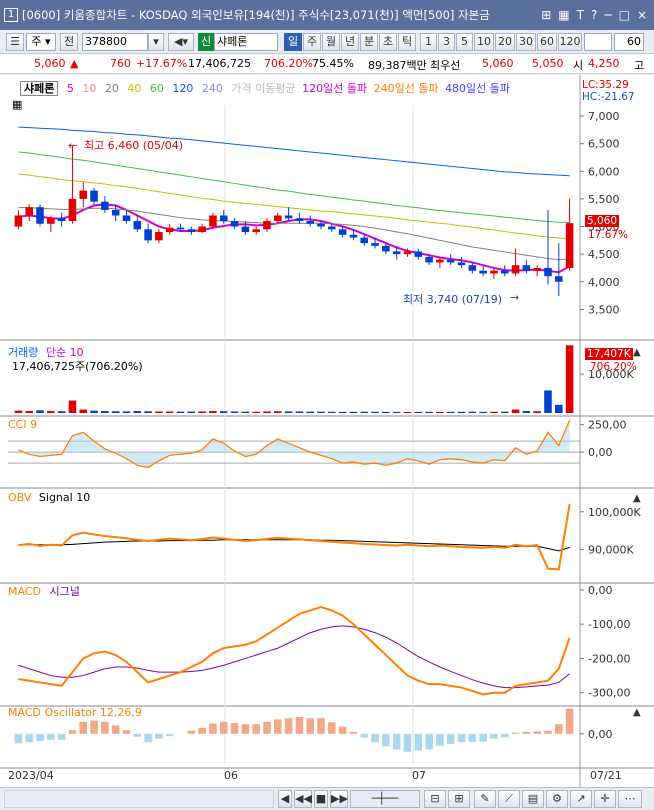 This screenshot has height=810, width=654. I want to click on layout-icon: ⊞, so click(546, 15).